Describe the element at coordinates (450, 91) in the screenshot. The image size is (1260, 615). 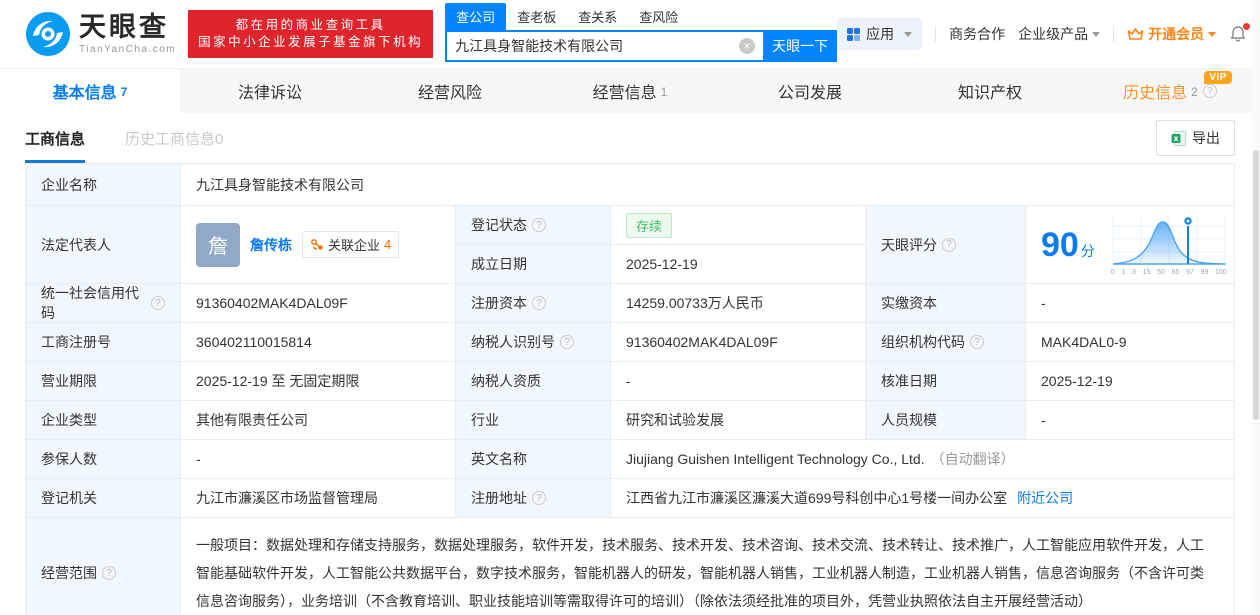
I see `tab-business-risk: 经营风险` at that location.